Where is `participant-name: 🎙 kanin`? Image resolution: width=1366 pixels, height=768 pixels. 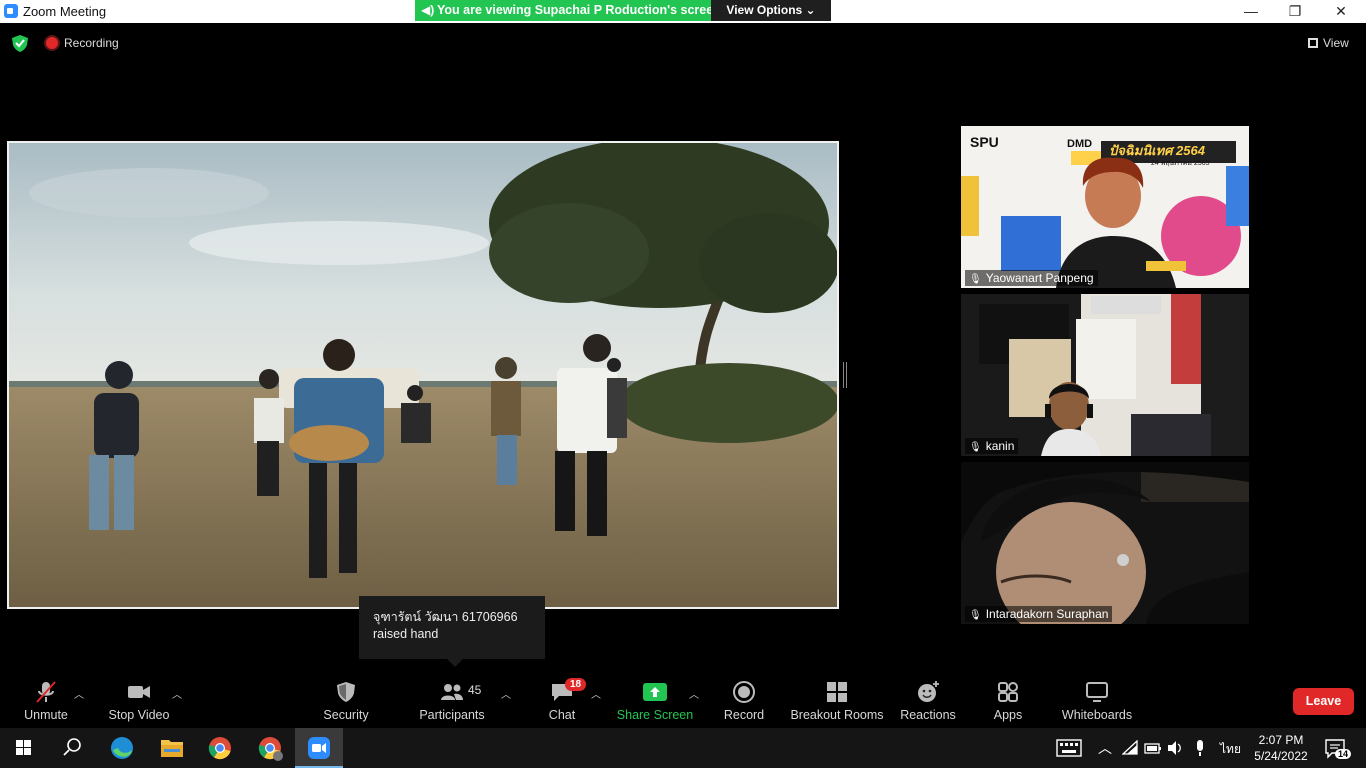
participant-name: 🎙 kanin is located at coordinates (992, 446).